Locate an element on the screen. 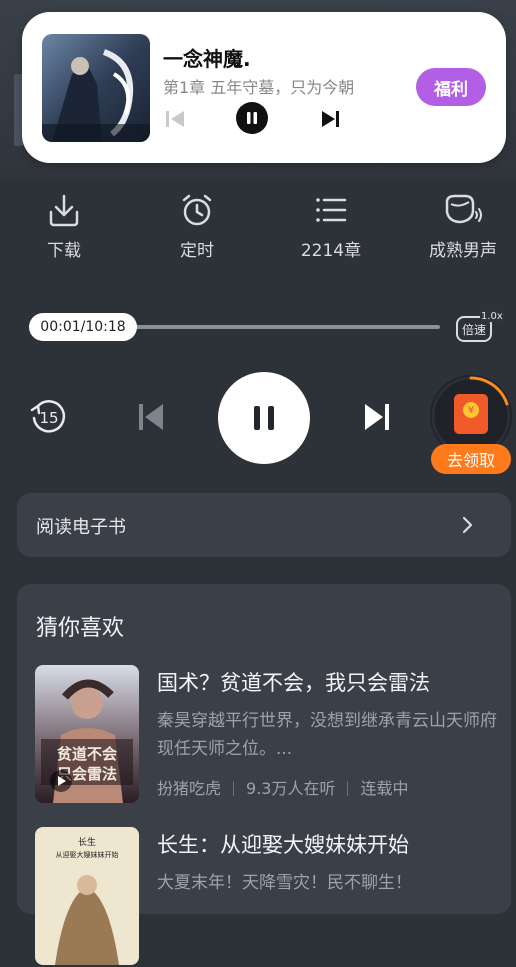  toolbar-voice: 成熟男声 is located at coordinates (462, 226).